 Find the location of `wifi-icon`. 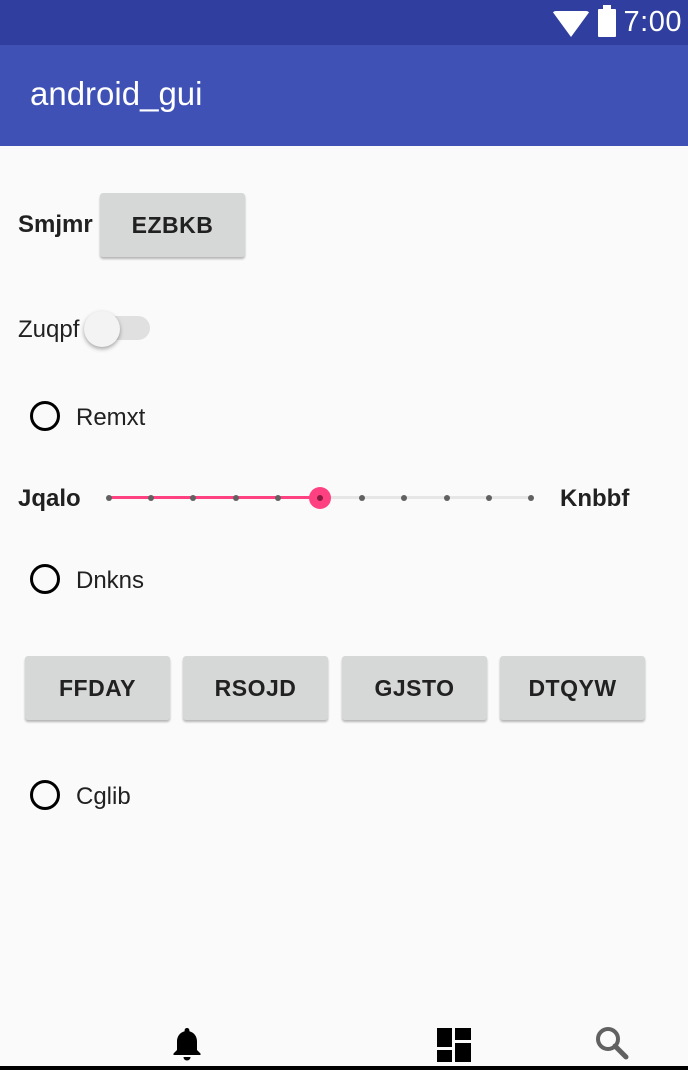

wifi-icon is located at coordinates (570, 23).